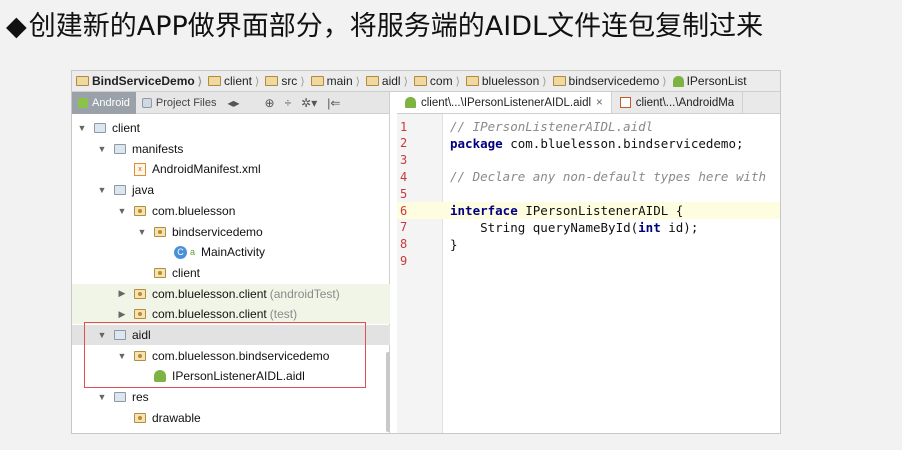 Image resolution: width=902 pixels, height=450 pixels. I want to click on tree-label: bindservicedemo, so click(217, 231).